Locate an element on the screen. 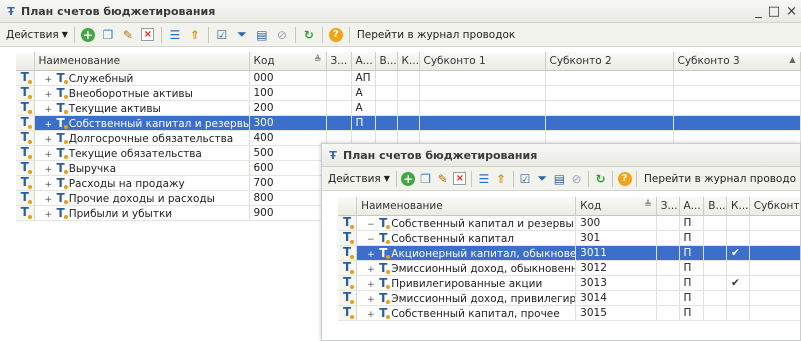 The width and height of the screenshot is (801, 341). name-cell: + T Выручка is located at coordinates (142, 168).